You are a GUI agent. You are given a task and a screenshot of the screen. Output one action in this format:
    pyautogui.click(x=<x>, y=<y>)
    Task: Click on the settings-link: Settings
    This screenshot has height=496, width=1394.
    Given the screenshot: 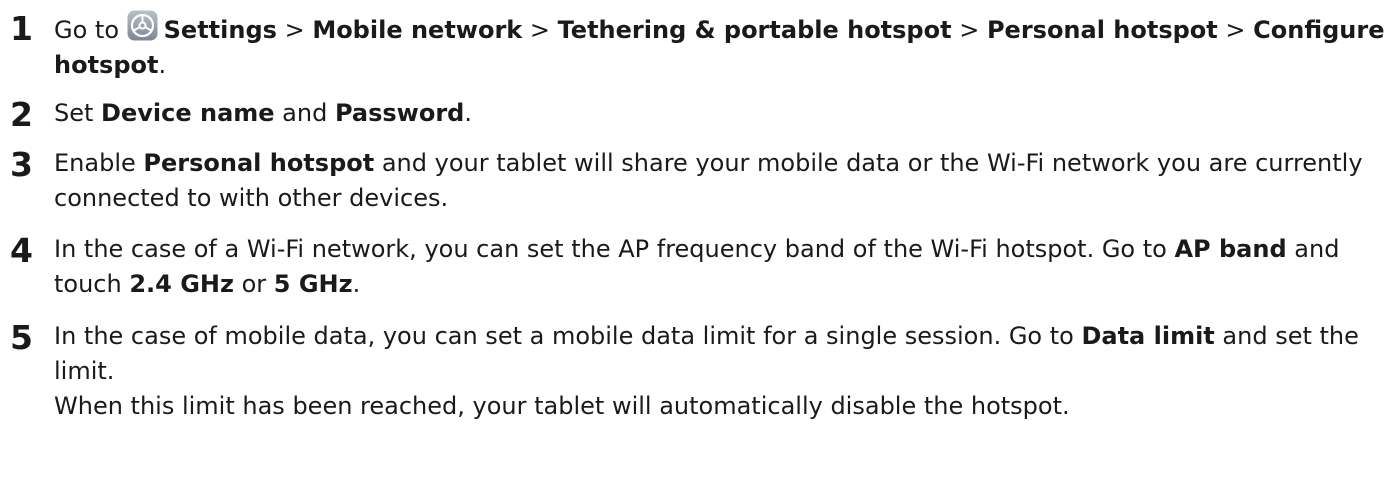 What is the action you would take?
    pyautogui.click(x=220, y=30)
    